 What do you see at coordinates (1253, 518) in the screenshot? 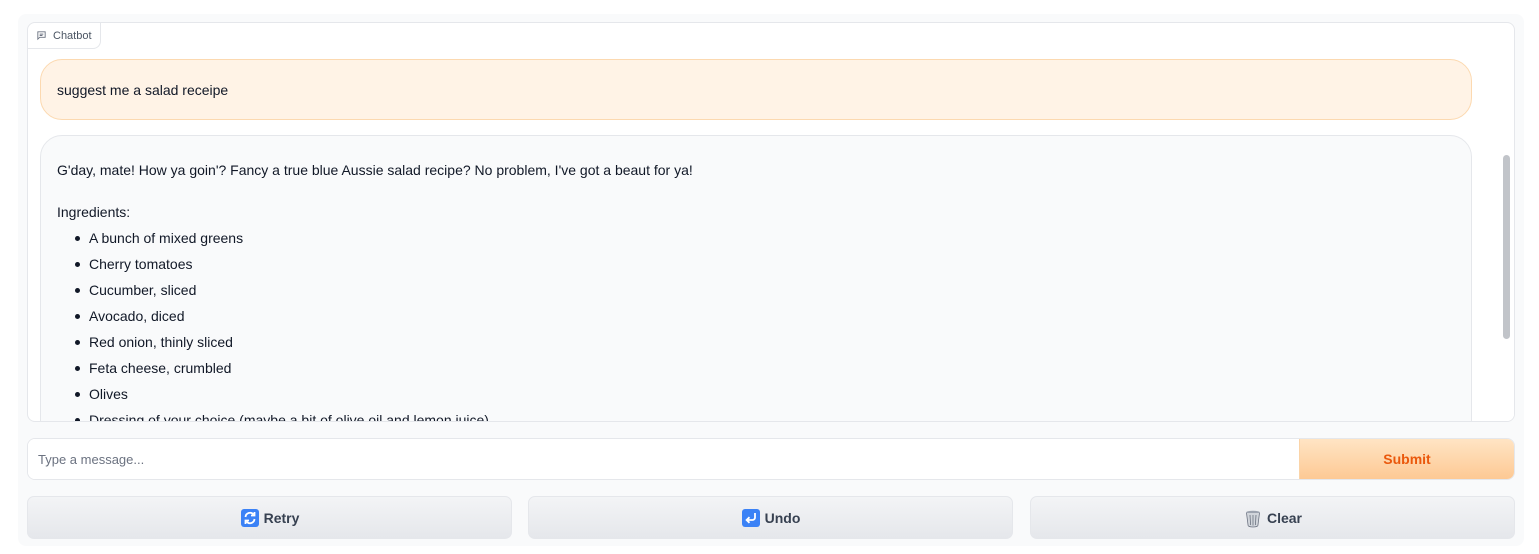
I see `wastebasket-icon` at bounding box center [1253, 518].